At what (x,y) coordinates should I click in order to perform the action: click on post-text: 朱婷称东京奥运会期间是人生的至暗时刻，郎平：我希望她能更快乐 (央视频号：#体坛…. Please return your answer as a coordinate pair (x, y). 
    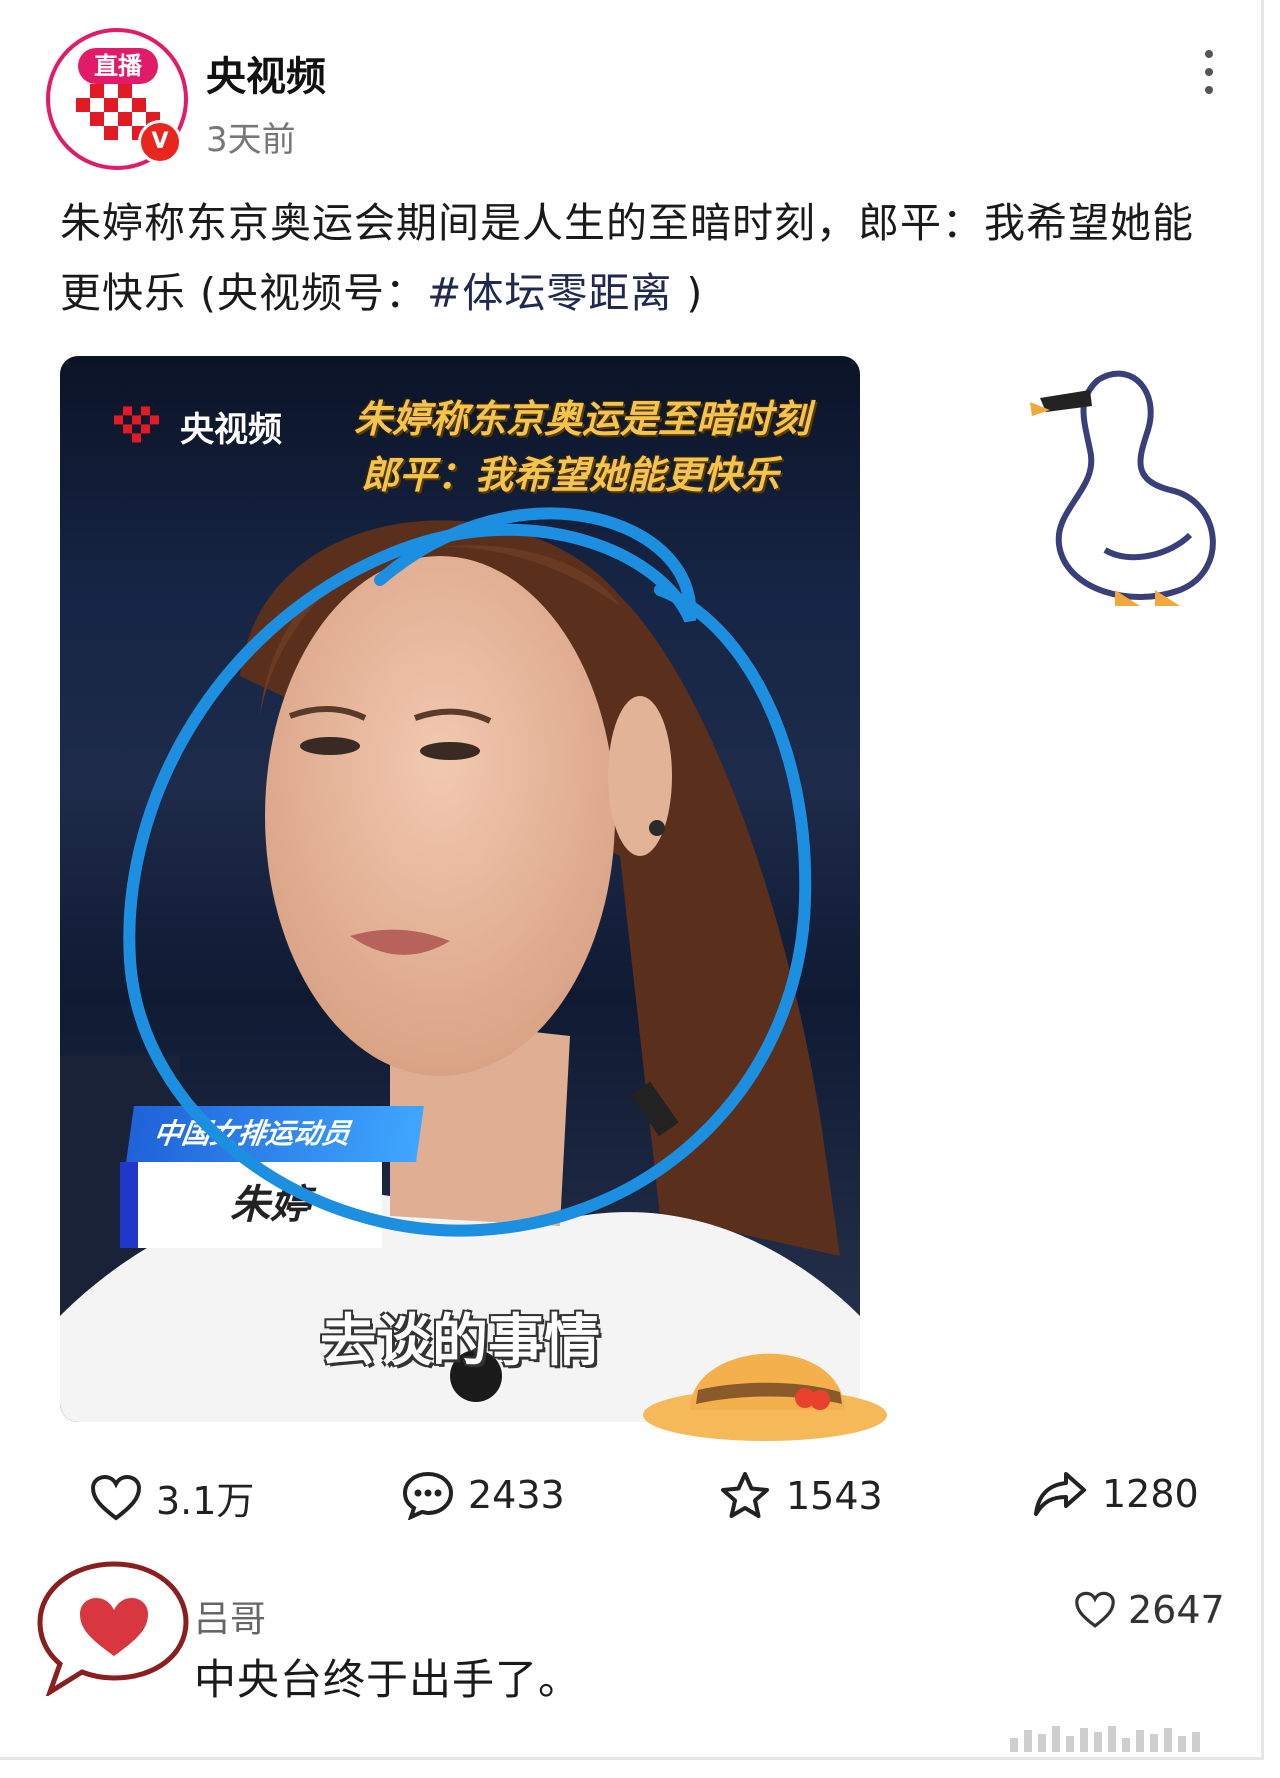
    Looking at the image, I should click on (640, 258).